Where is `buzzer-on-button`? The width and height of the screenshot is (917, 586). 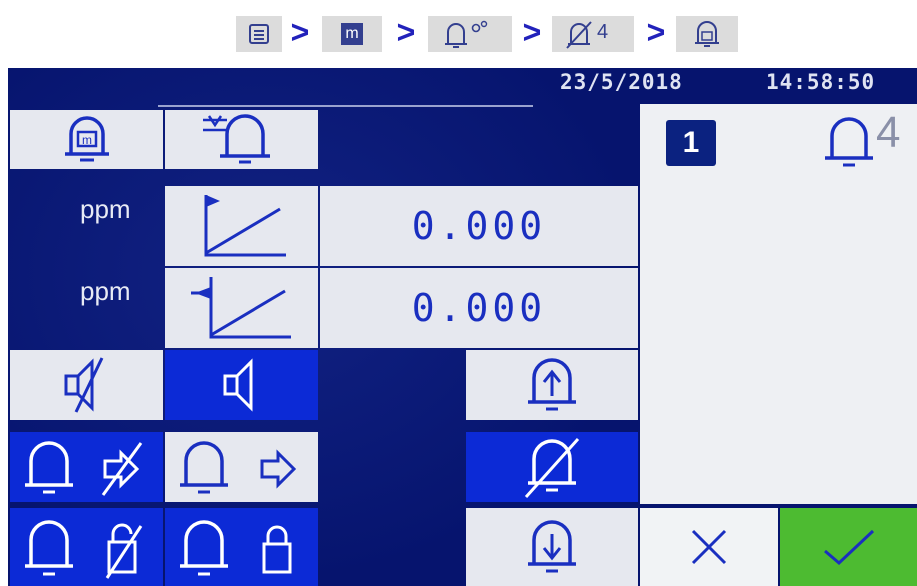
buzzer-on-button is located at coordinates (241, 385).